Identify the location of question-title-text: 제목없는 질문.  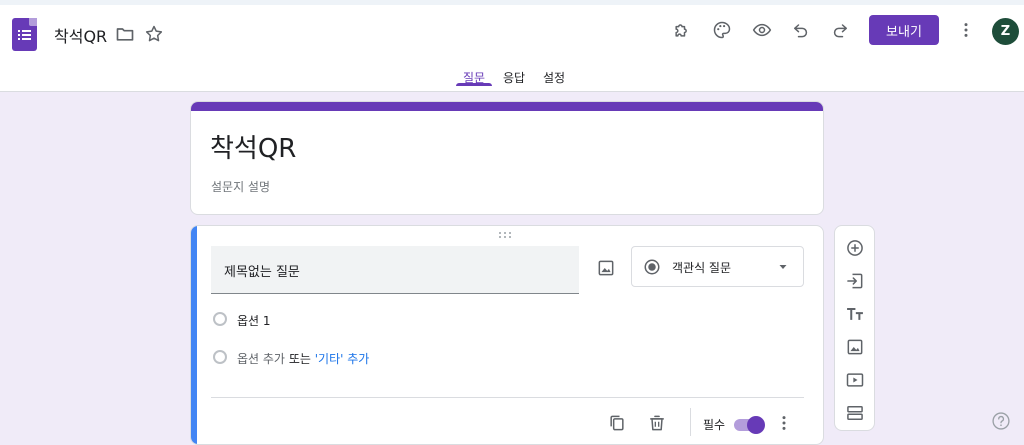
(262, 272).